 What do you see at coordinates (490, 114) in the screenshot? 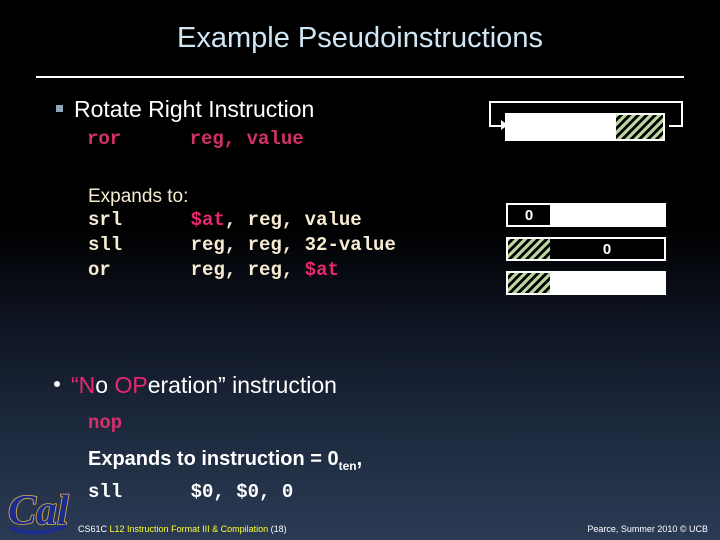
I see `loop-left-line` at bounding box center [490, 114].